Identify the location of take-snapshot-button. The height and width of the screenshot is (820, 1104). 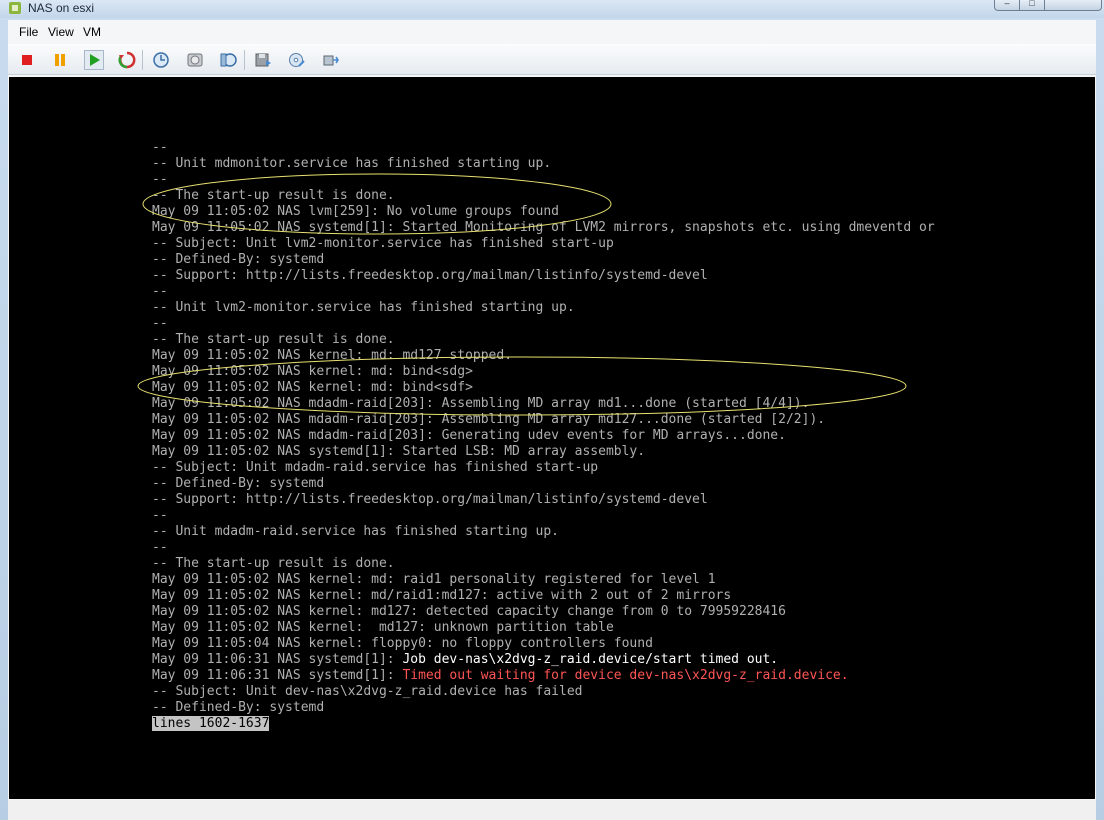
(161, 60).